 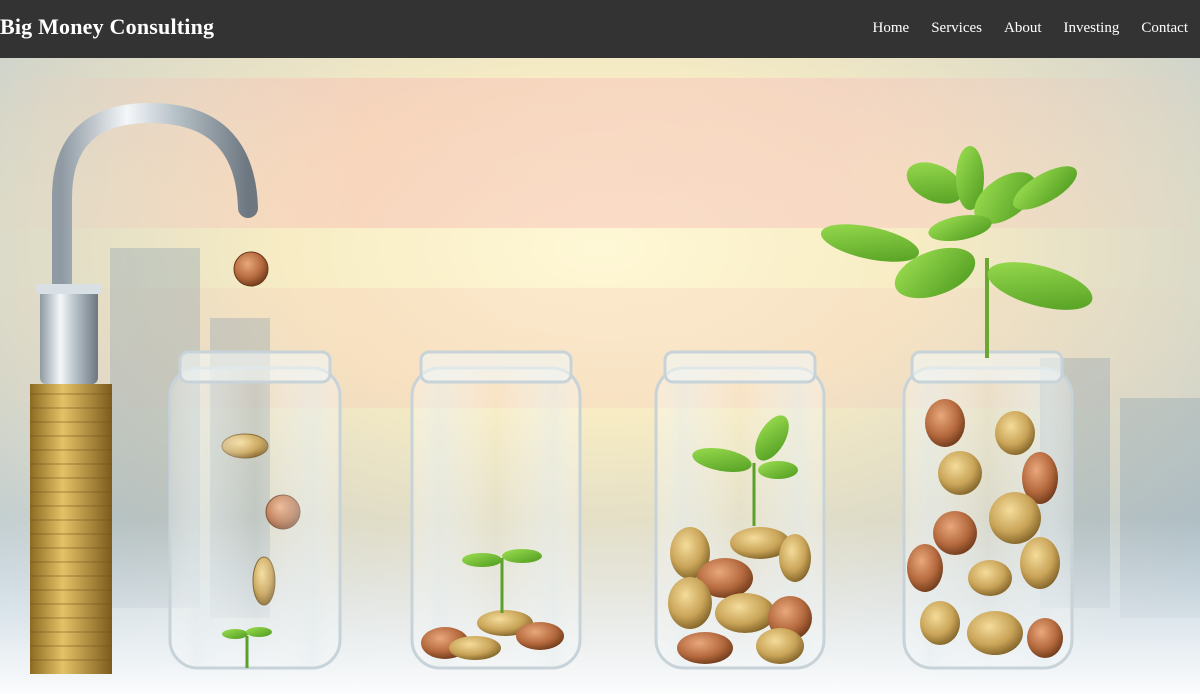 I want to click on nav-link-contact: Contact, so click(x=1164, y=28).